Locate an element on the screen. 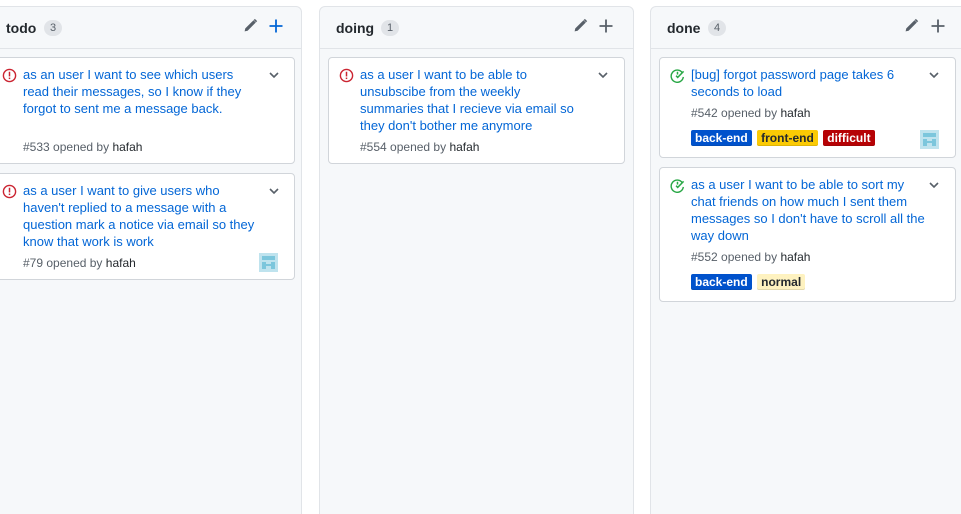 Image resolution: width=961 pixels, height=514 pixels. issue-meta: #533 opened by hafah is located at coordinates (82, 147).